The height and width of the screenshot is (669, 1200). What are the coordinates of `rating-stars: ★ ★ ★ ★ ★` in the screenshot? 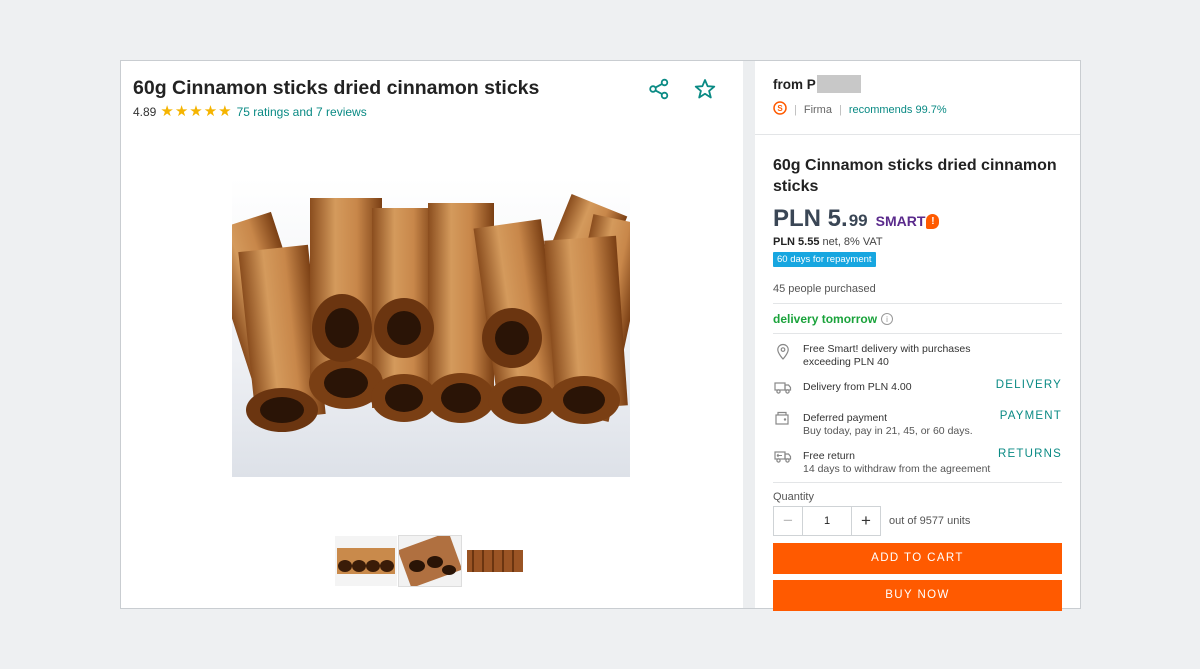 It's located at (196, 111).